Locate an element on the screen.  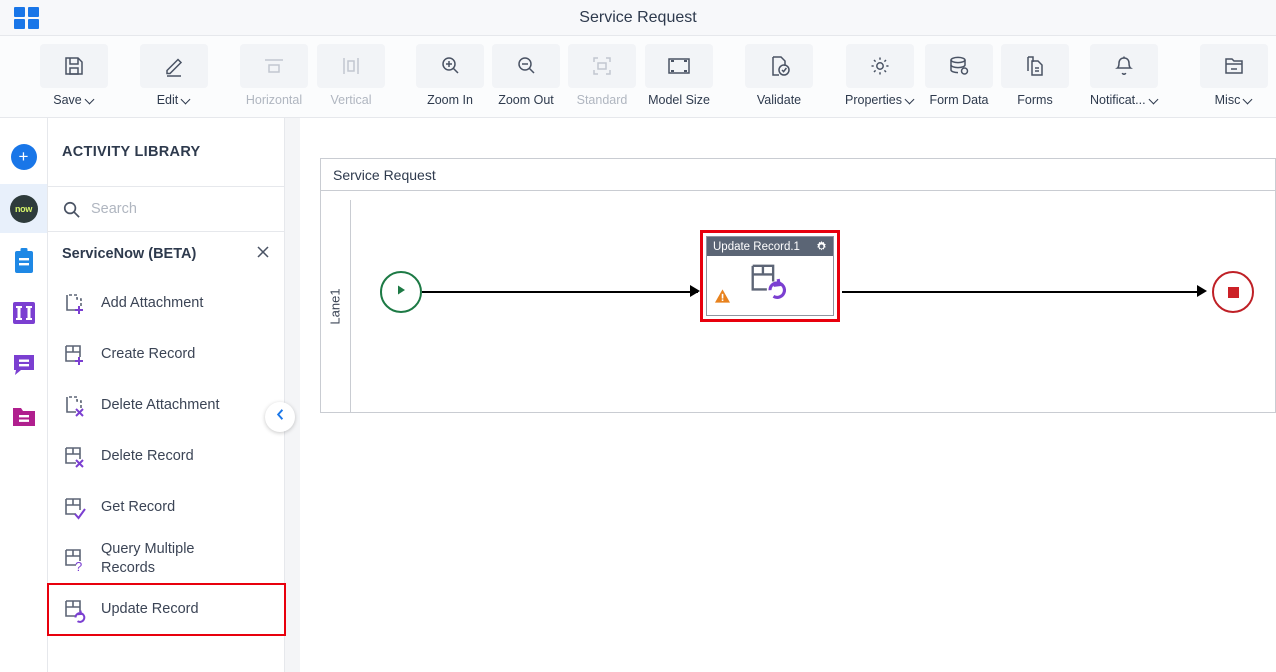
activity-group-row: ServiceNow (BETA) is located at coordinates (166, 258).